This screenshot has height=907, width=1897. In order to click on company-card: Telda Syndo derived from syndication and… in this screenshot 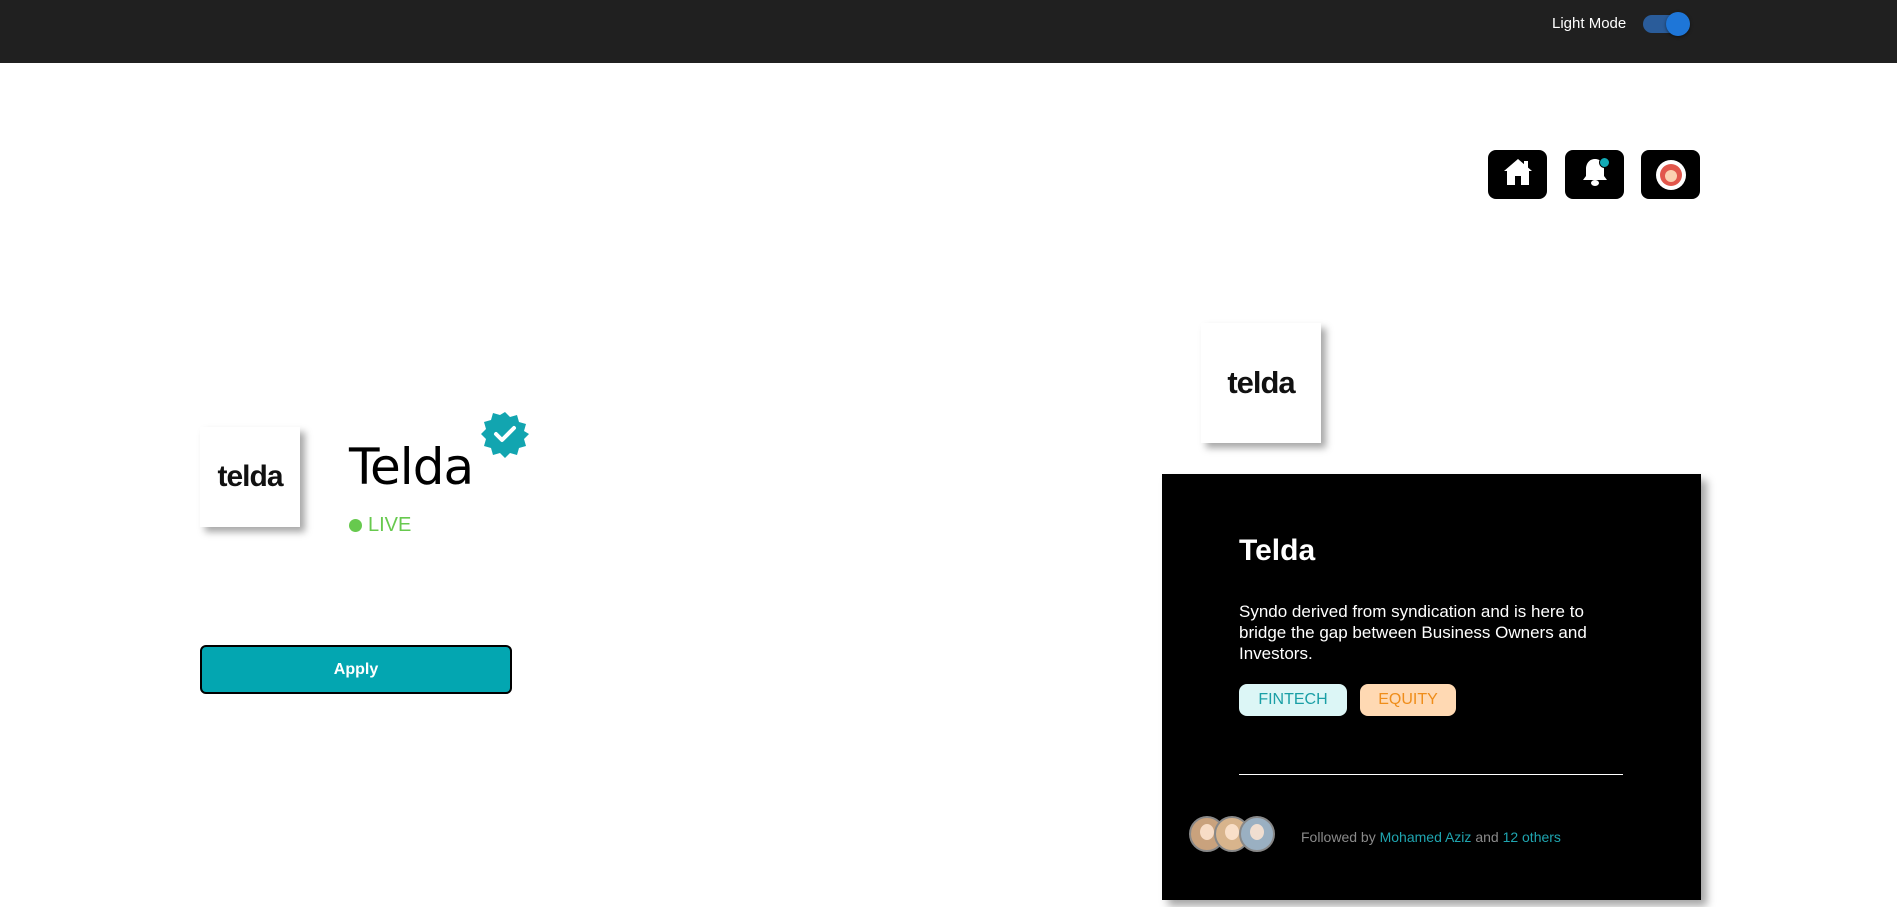, I will do `click(1431, 687)`.